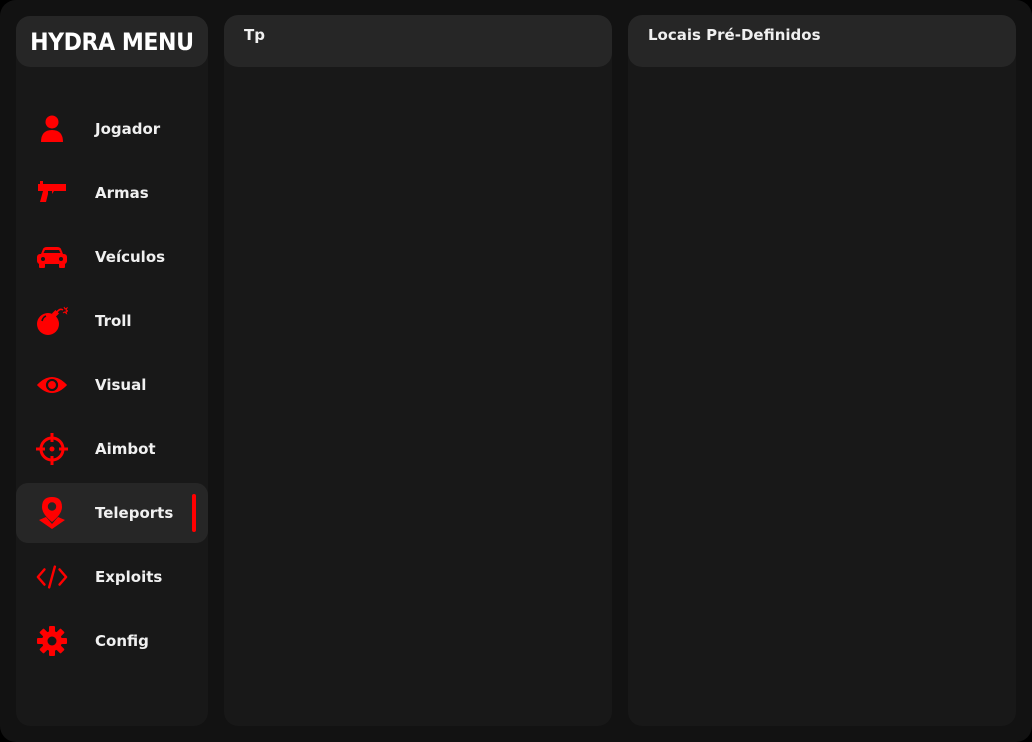 The image size is (1032, 742). Describe the element at coordinates (734, 35) in the screenshot. I see `predefined-locations-title: Locais Pré-Definidos` at that location.